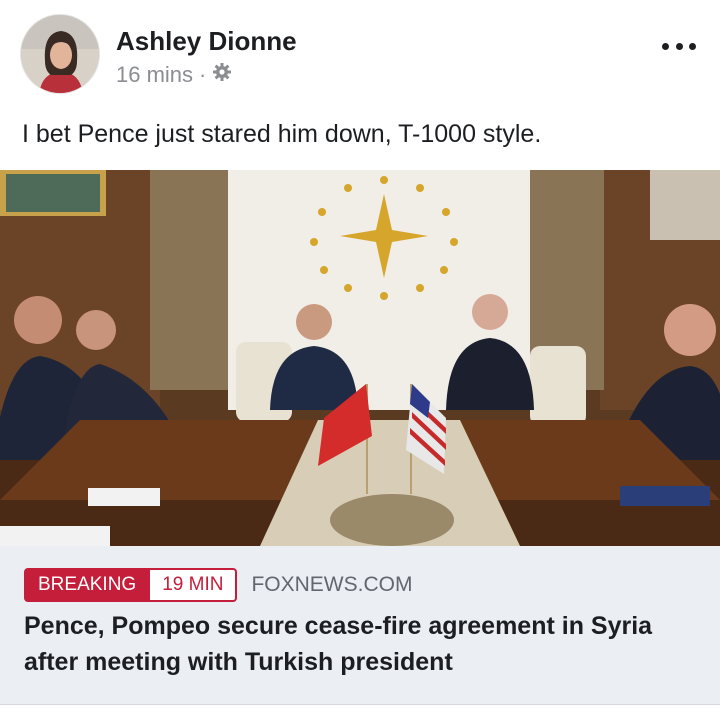  What do you see at coordinates (194, 585) in the screenshot?
I see `time-badge: 19 MIN` at bounding box center [194, 585].